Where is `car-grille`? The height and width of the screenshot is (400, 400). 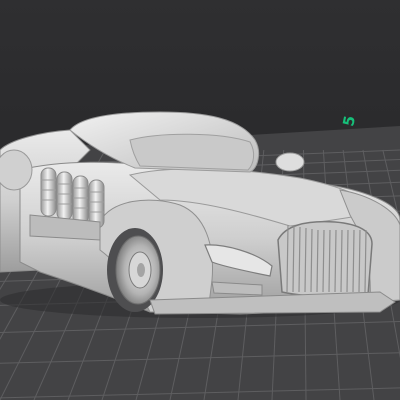 car-grille is located at coordinates (325, 259).